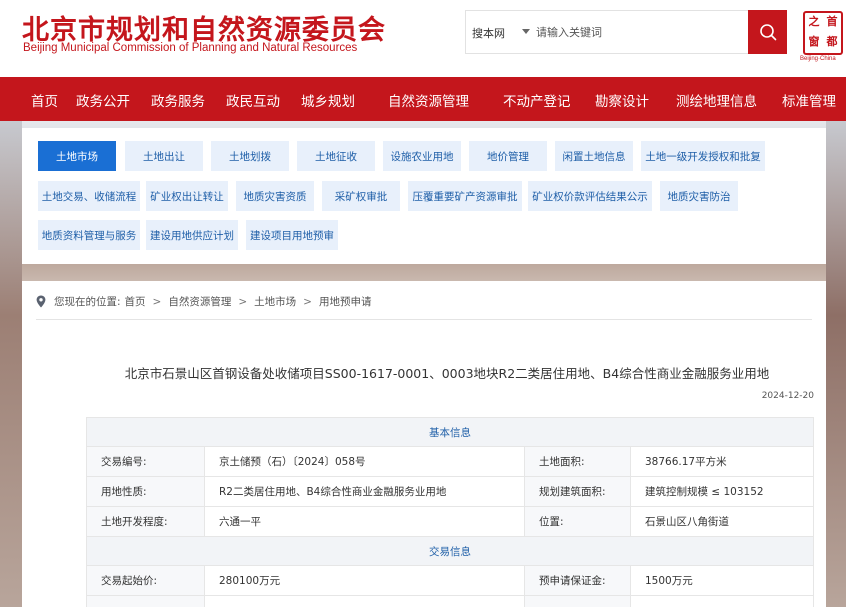  I want to click on tab-facility-agri-land: 设施农业用地, so click(422, 156).